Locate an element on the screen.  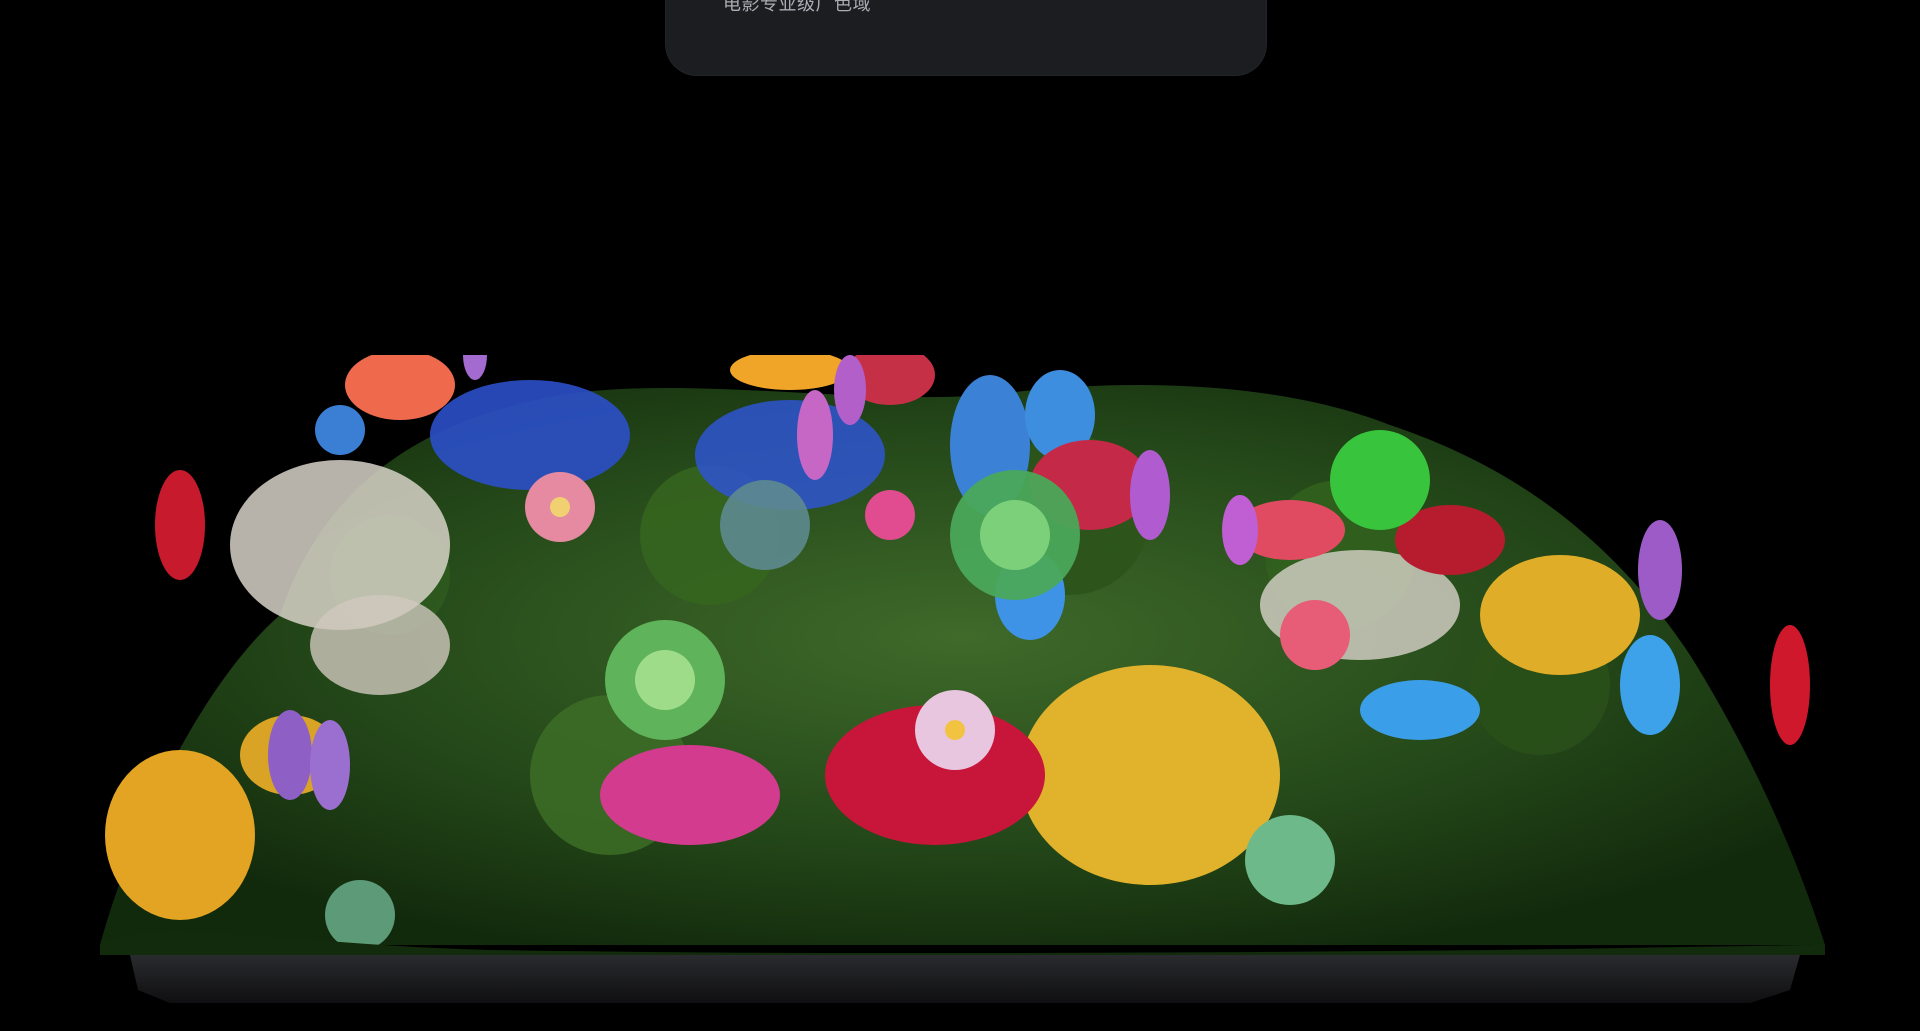
display-base-plate is located at coordinates (965, 979).